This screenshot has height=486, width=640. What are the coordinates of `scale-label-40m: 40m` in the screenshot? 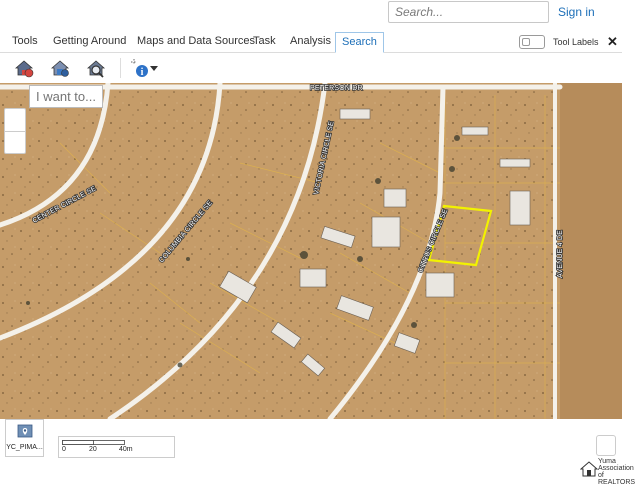 It's located at (126, 449).